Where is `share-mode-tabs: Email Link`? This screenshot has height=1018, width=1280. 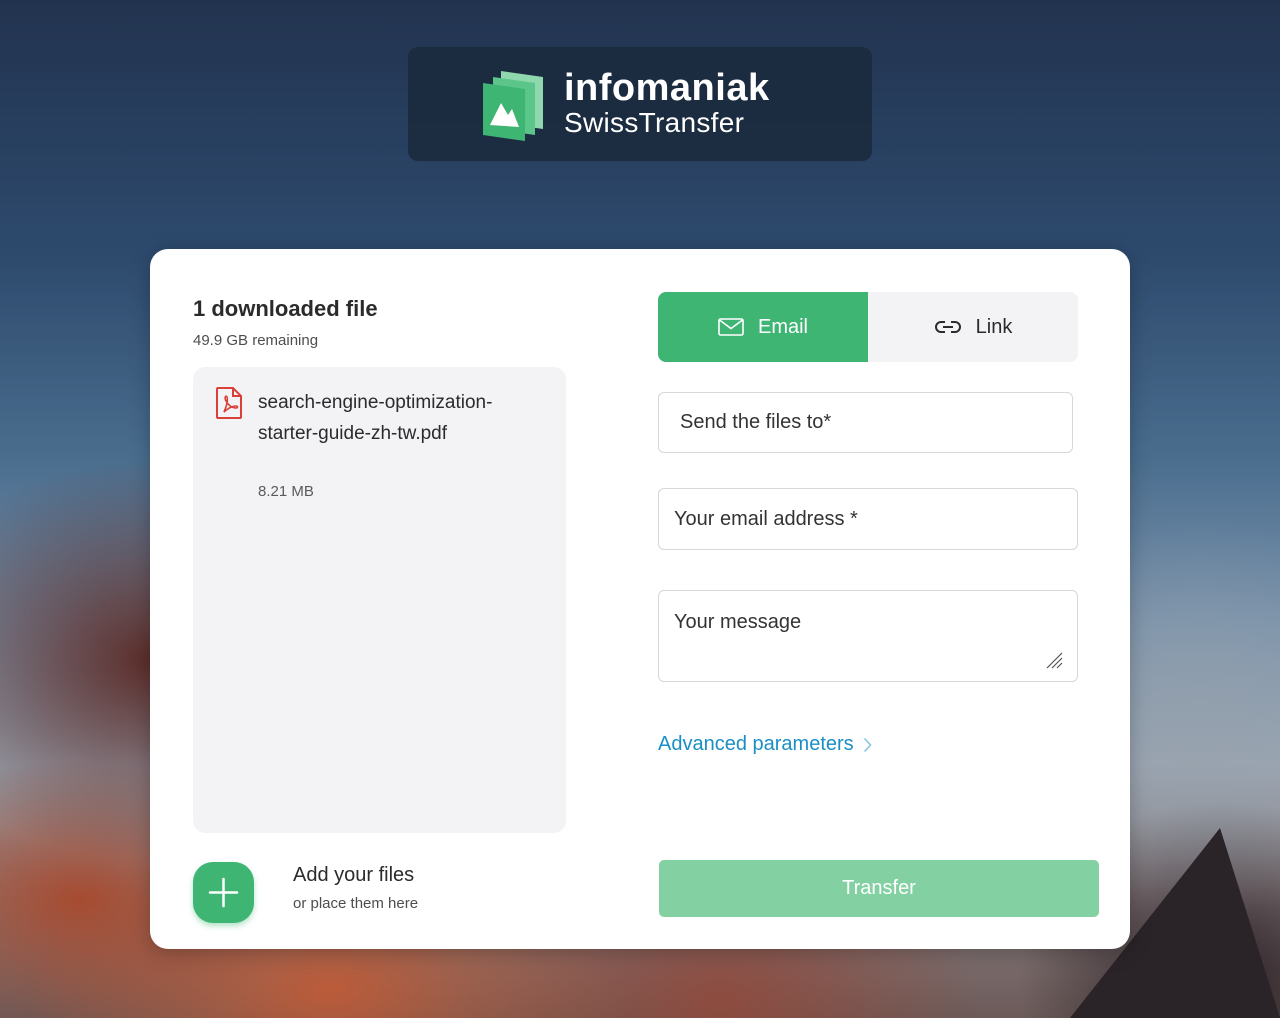
share-mode-tabs: Email Link is located at coordinates (868, 327).